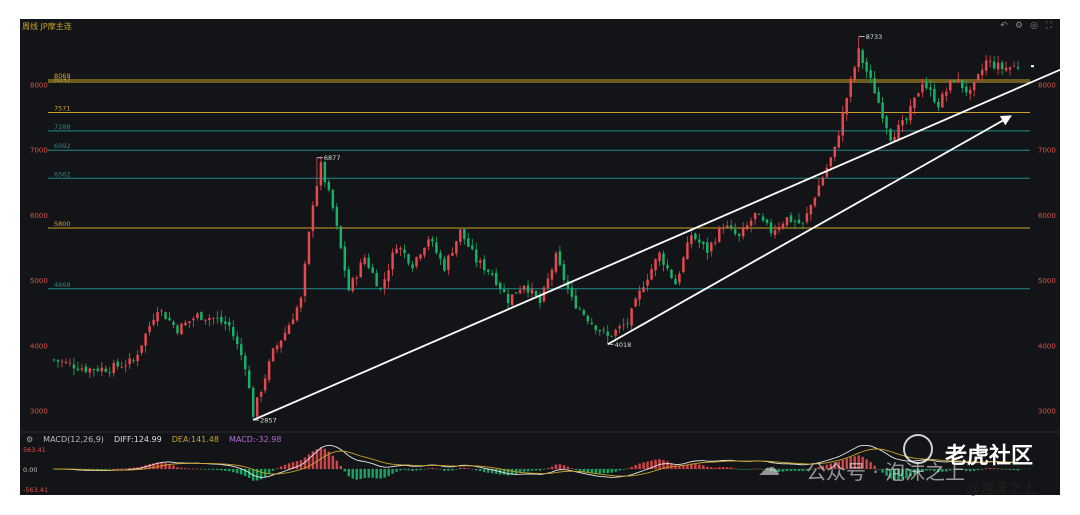 The image size is (1080, 515). I want to click on annotation-label: 6877, so click(332, 158).